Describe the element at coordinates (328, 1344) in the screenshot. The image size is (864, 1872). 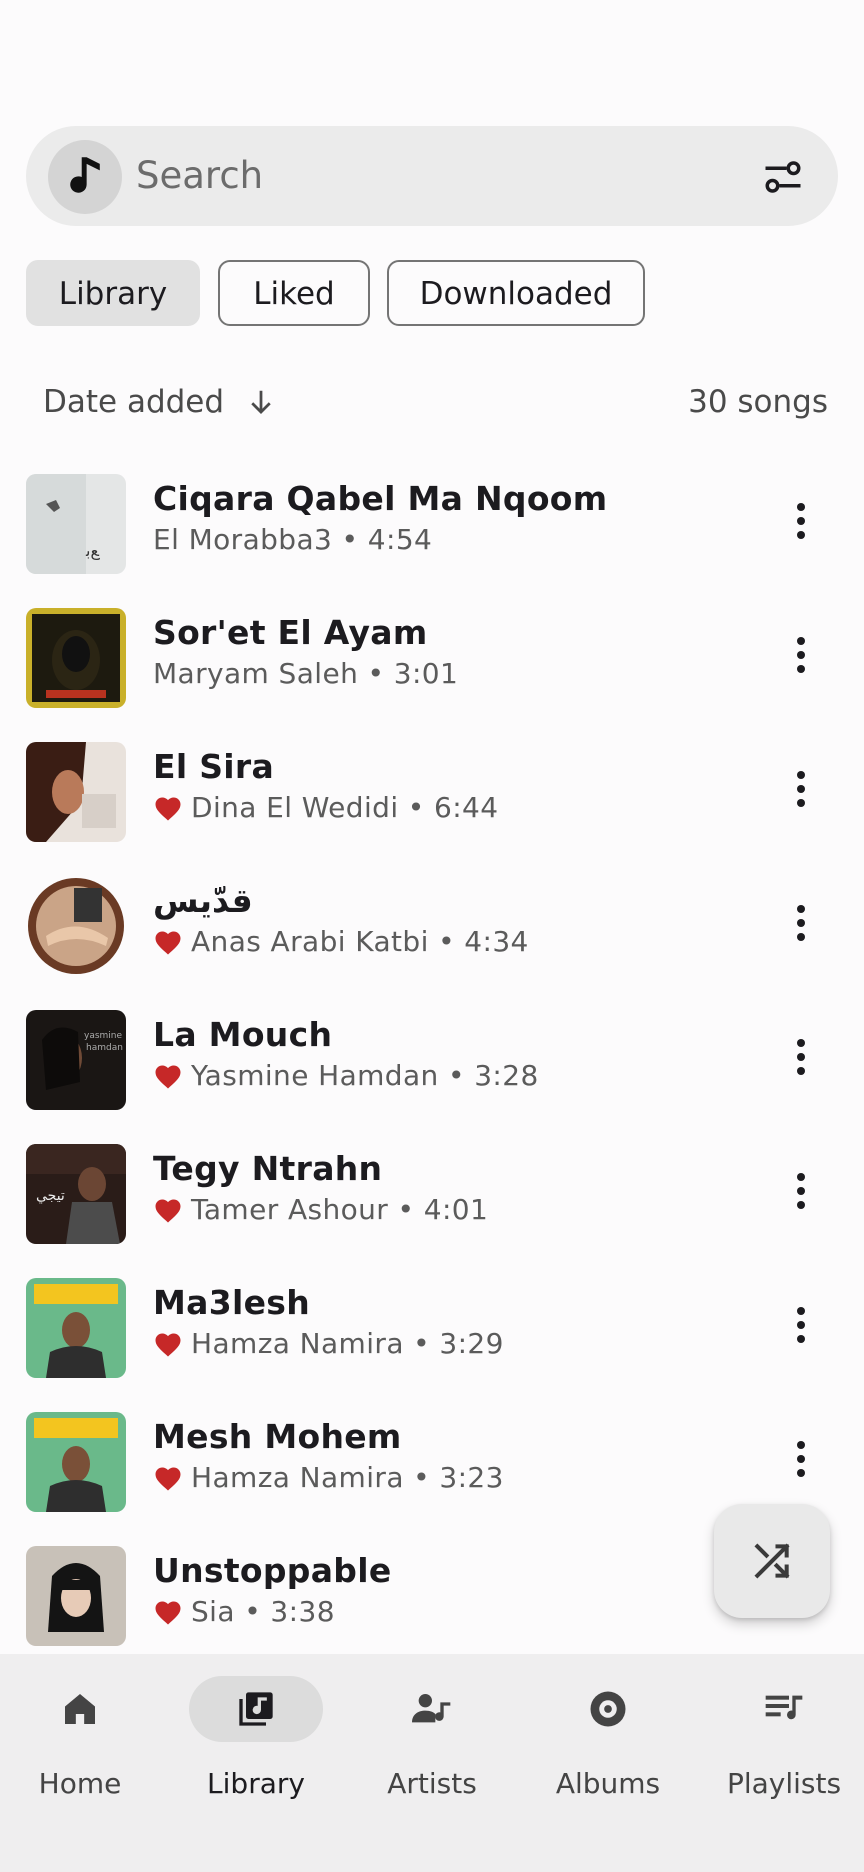
I see `song-subtitle: Hamza Namira • 3:29` at that location.